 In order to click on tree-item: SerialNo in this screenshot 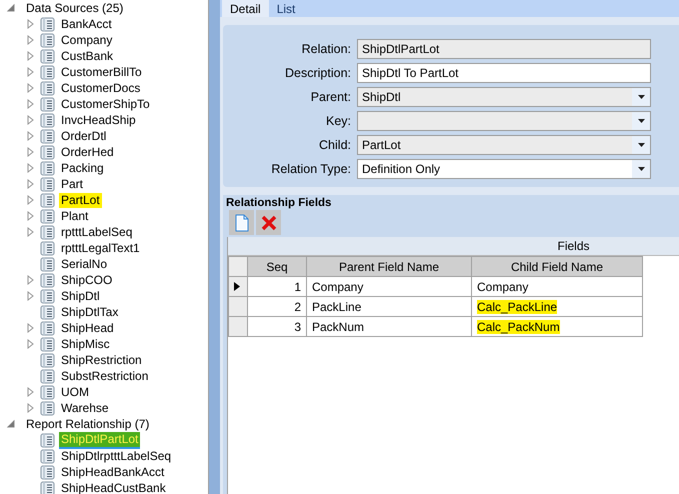, I will do `click(84, 264)`.